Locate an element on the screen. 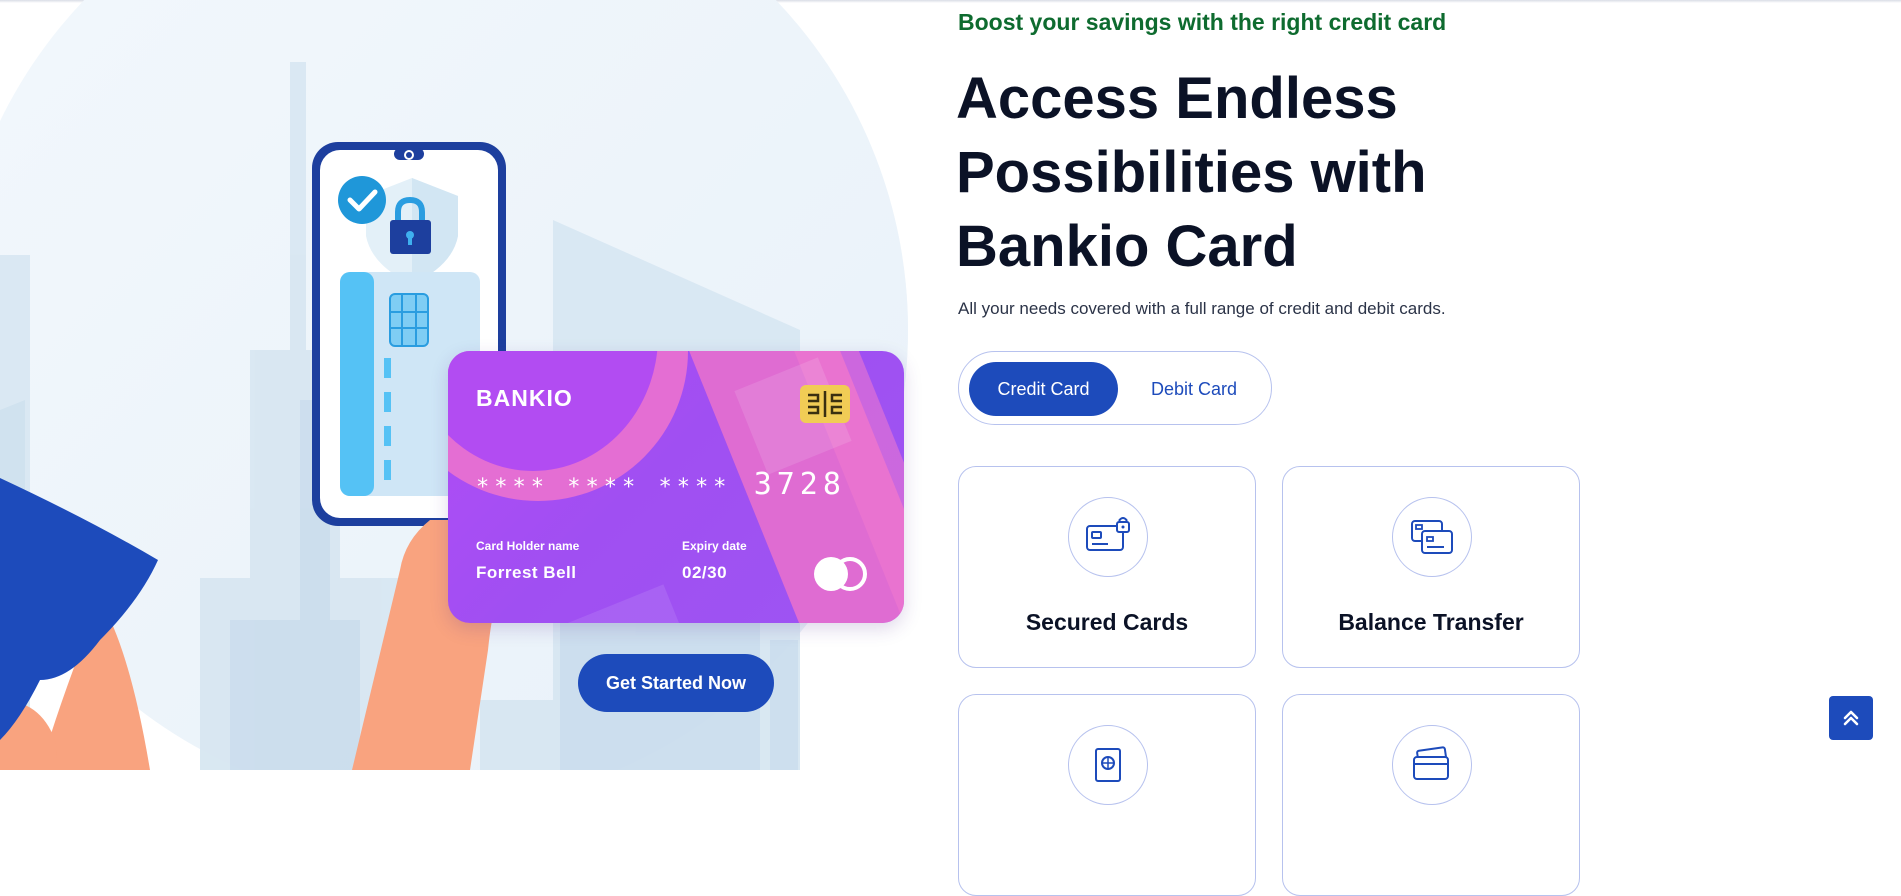 The image size is (1901, 896). stacked-cards-icon is located at coordinates (1432, 765).